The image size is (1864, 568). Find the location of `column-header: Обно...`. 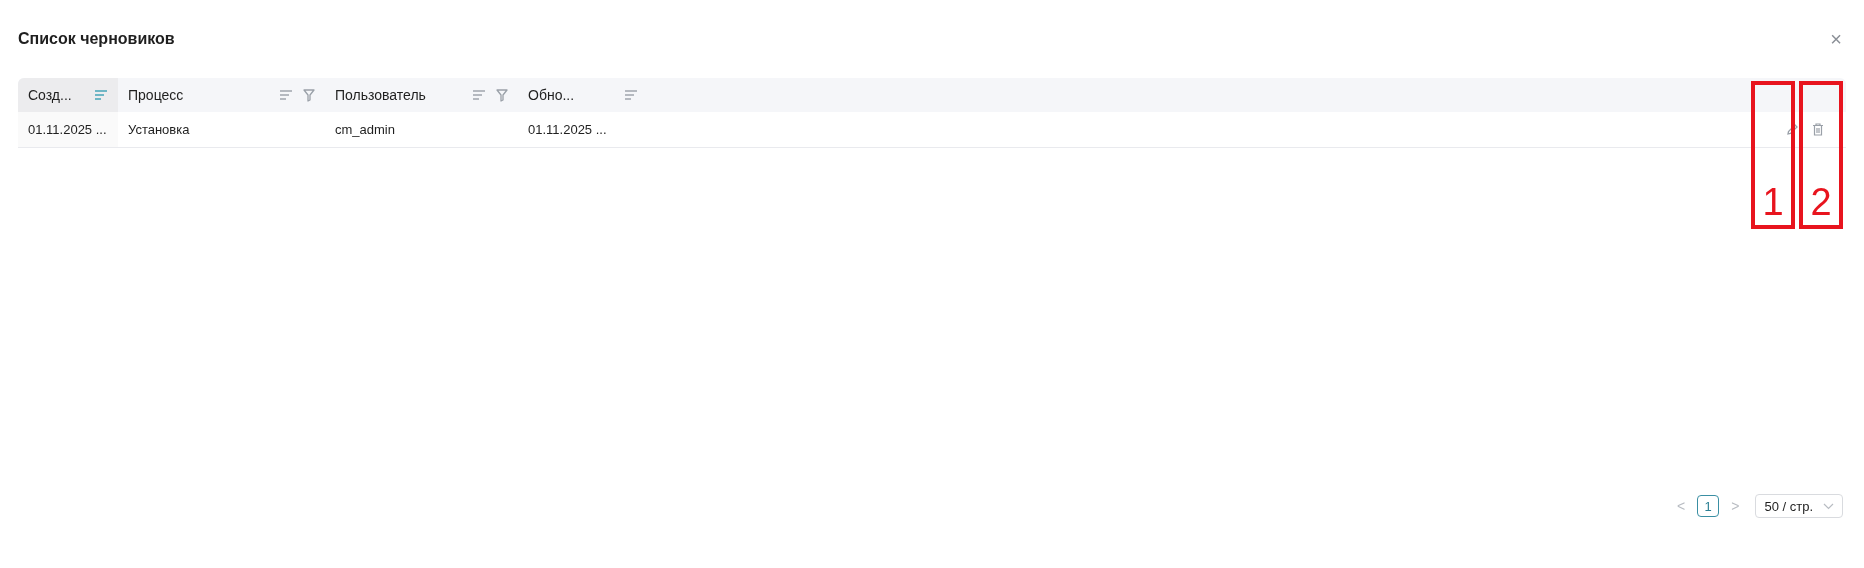

column-header: Обно... is located at coordinates (583, 95).